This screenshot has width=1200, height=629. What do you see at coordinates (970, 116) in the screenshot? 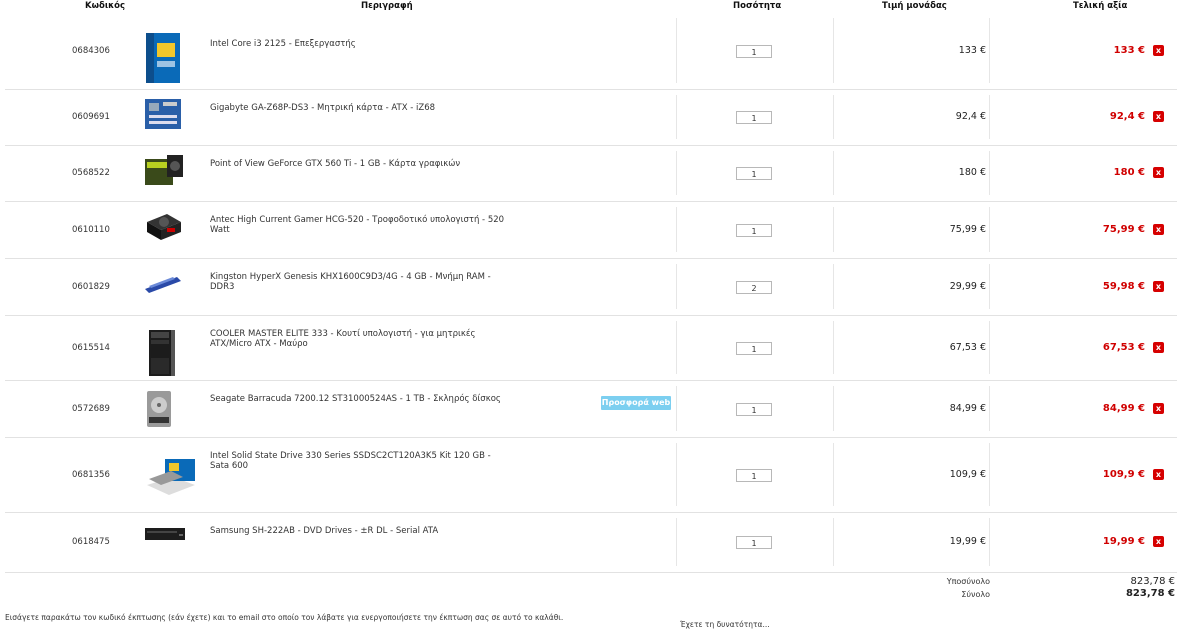
I see `unit-price: 92,4 €` at bounding box center [970, 116].